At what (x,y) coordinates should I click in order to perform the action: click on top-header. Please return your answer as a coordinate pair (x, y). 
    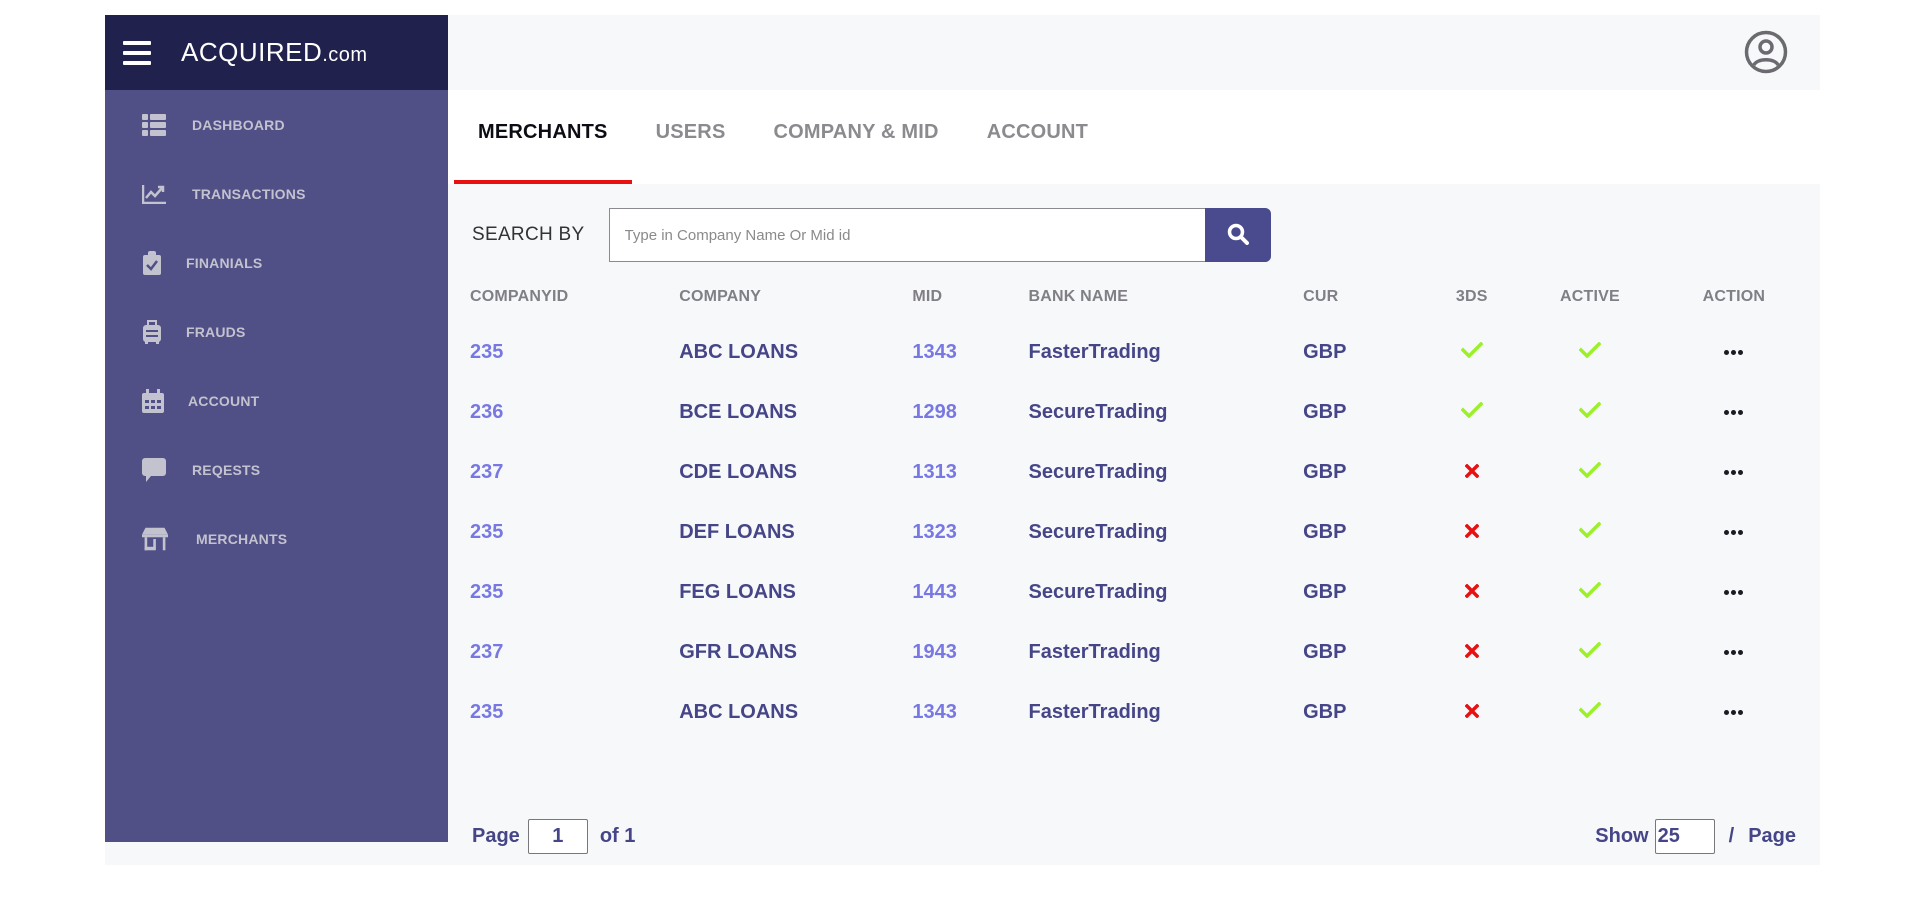
    Looking at the image, I should click on (1134, 52).